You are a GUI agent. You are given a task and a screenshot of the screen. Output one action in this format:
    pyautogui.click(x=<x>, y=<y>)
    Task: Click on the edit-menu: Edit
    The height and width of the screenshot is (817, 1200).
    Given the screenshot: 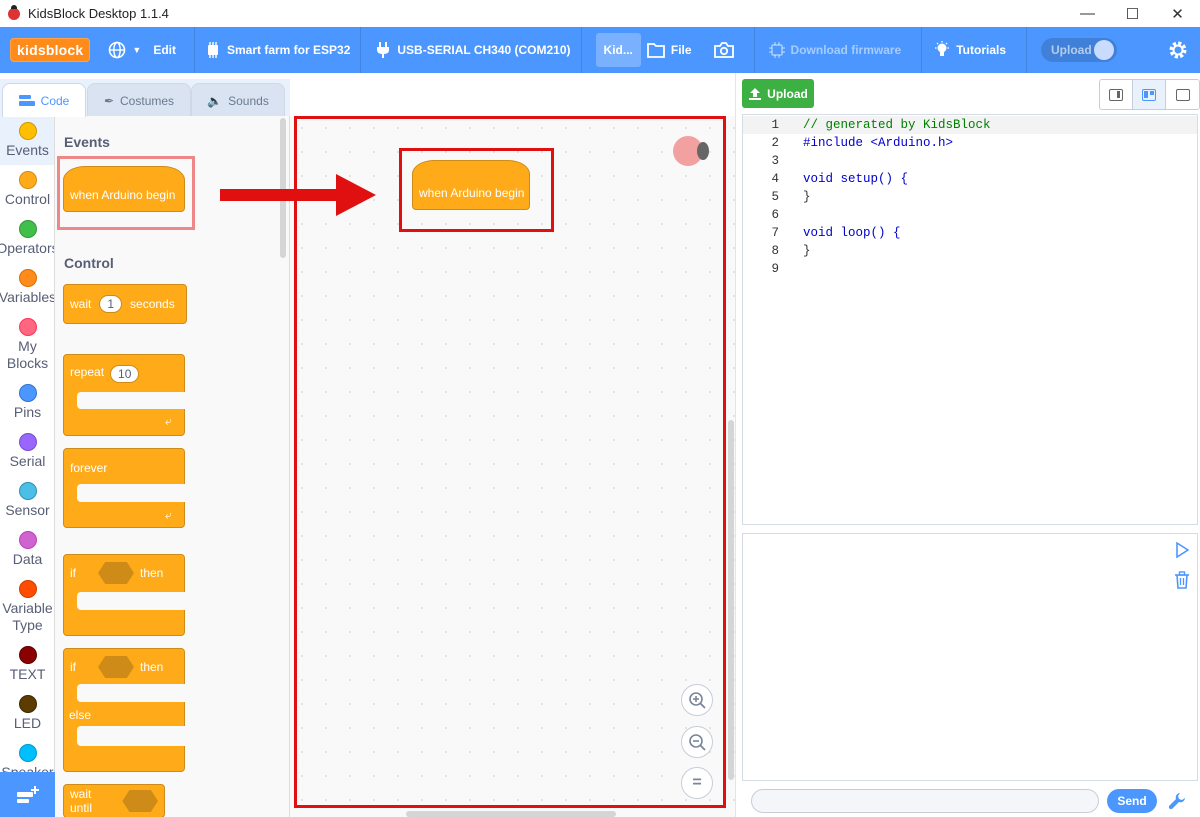 What is the action you would take?
    pyautogui.click(x=168, y=50)
    